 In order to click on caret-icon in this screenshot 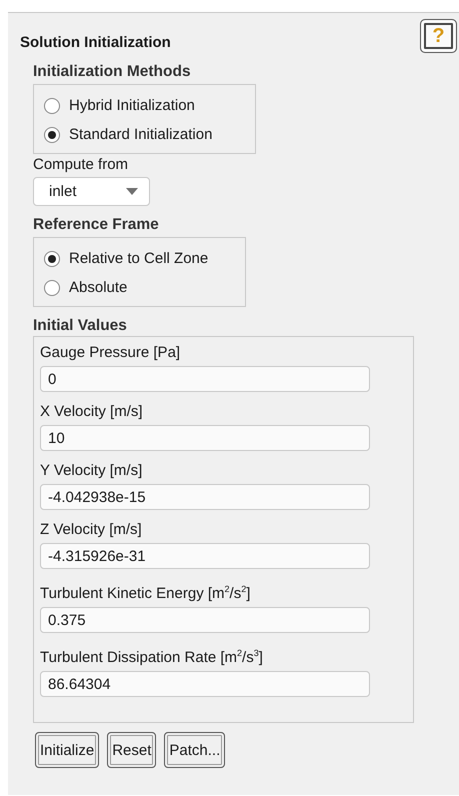, I will do `click(132, 191)`.